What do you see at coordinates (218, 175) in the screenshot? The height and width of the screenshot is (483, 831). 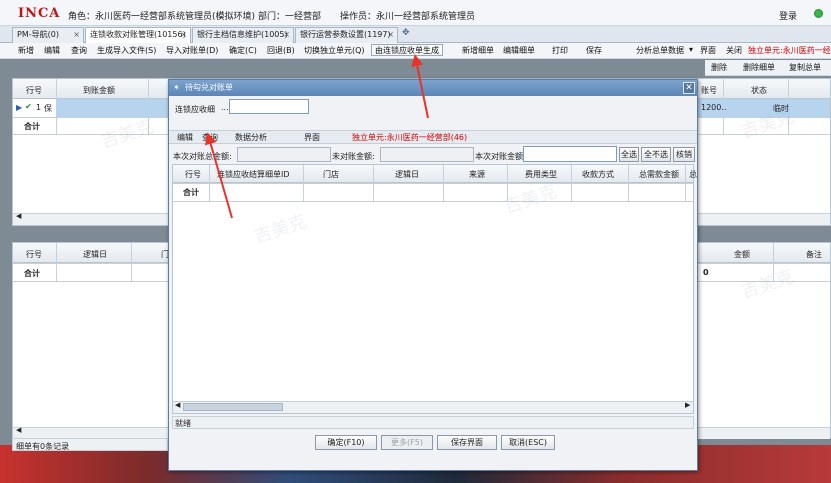 I see `arrow-to-query-menu` at bounding box center [218, 175].